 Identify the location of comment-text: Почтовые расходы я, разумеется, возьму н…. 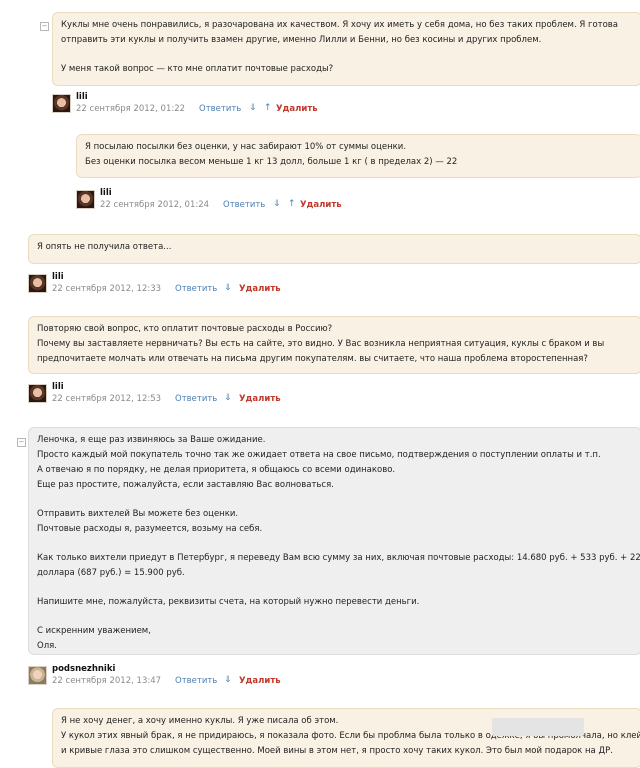
(150, 529).